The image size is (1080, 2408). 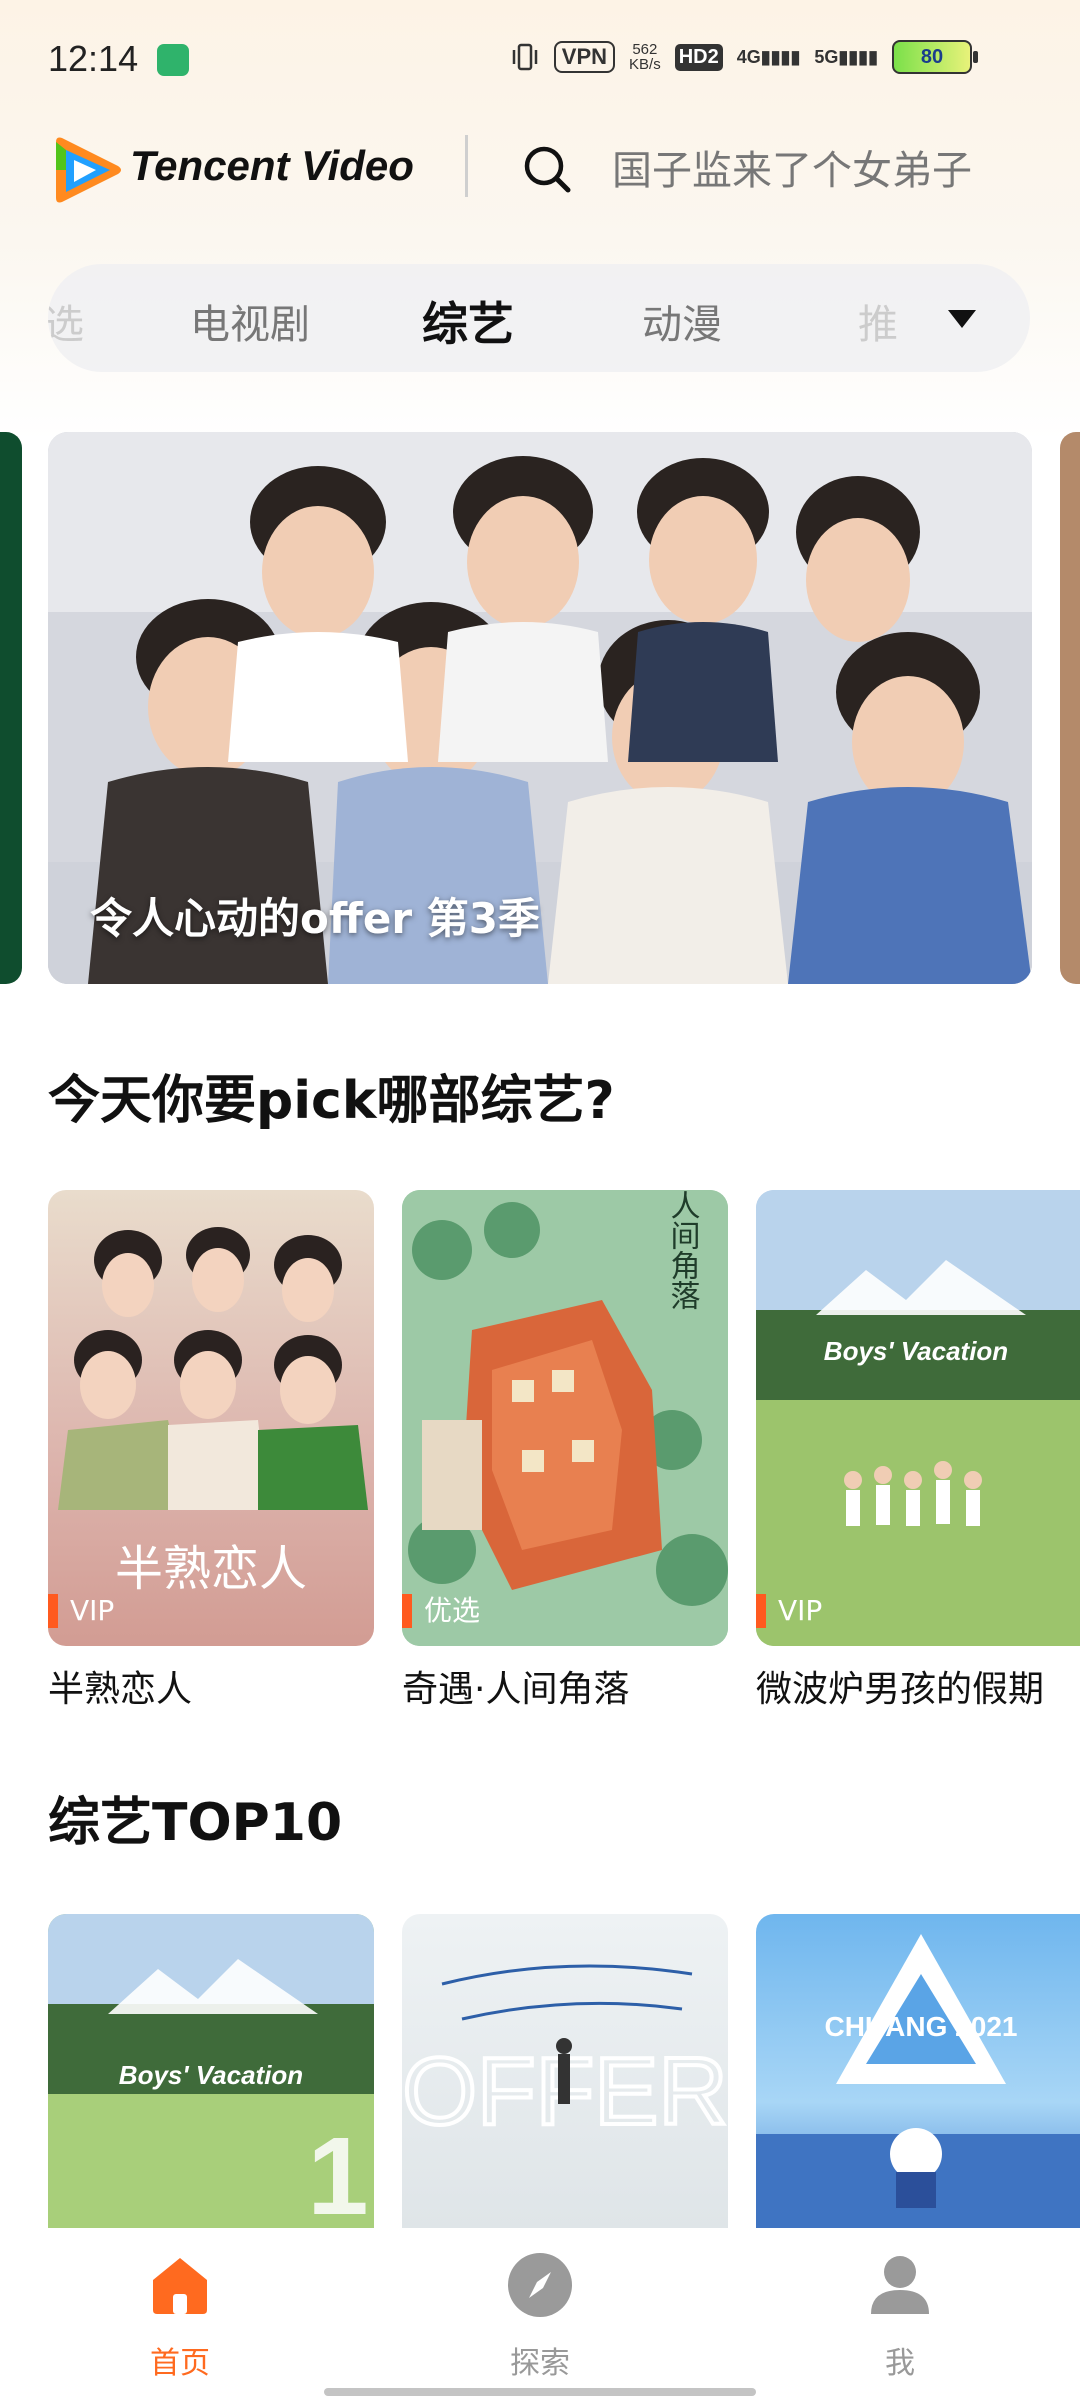 What do you see at coordinates (516, 1689) in the screenshot?
I see `show-title: 奇遇·人间角落` at bounding box center [516, 1689].